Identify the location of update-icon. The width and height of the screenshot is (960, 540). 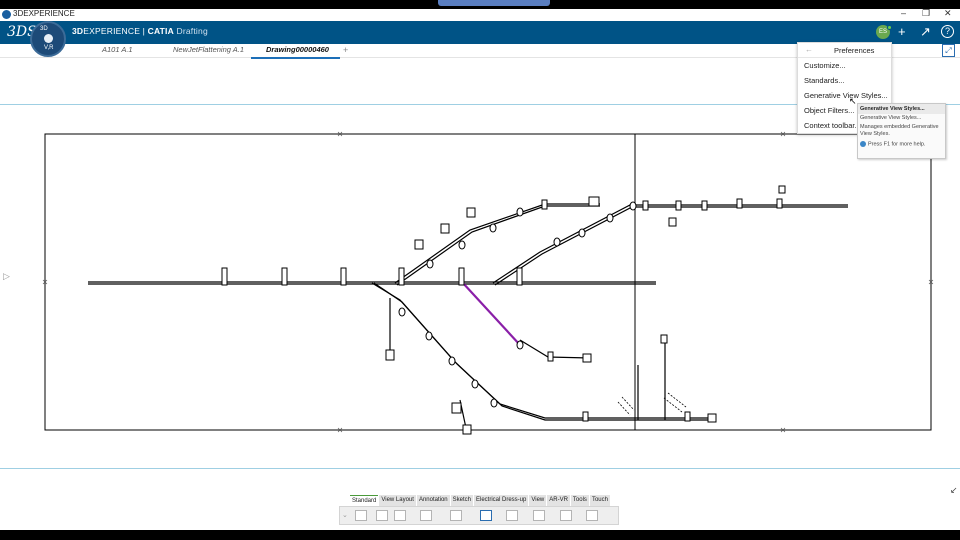
(456, 515).